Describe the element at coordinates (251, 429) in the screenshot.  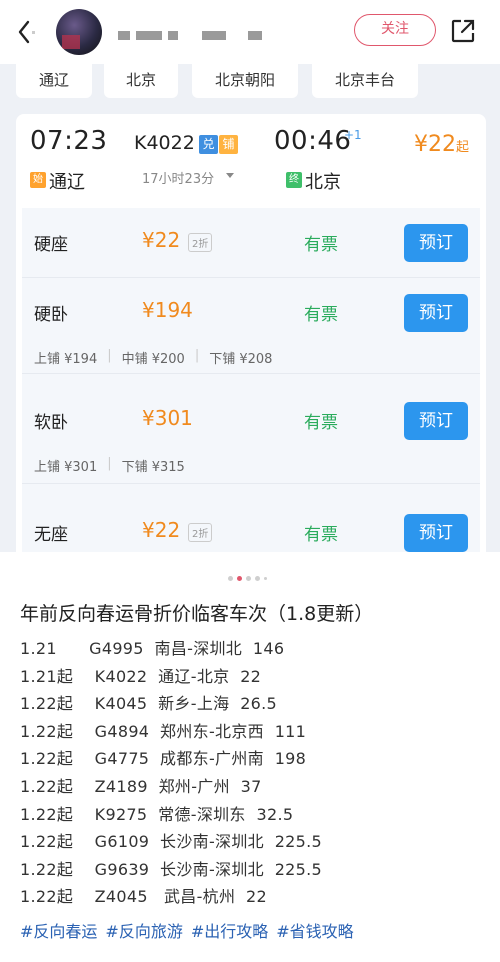
I see `seat-row-soft-sleeper: 软卧 ¥301 有票 预订 上铺 ¥301 | 下铺 ¥315` at that location.